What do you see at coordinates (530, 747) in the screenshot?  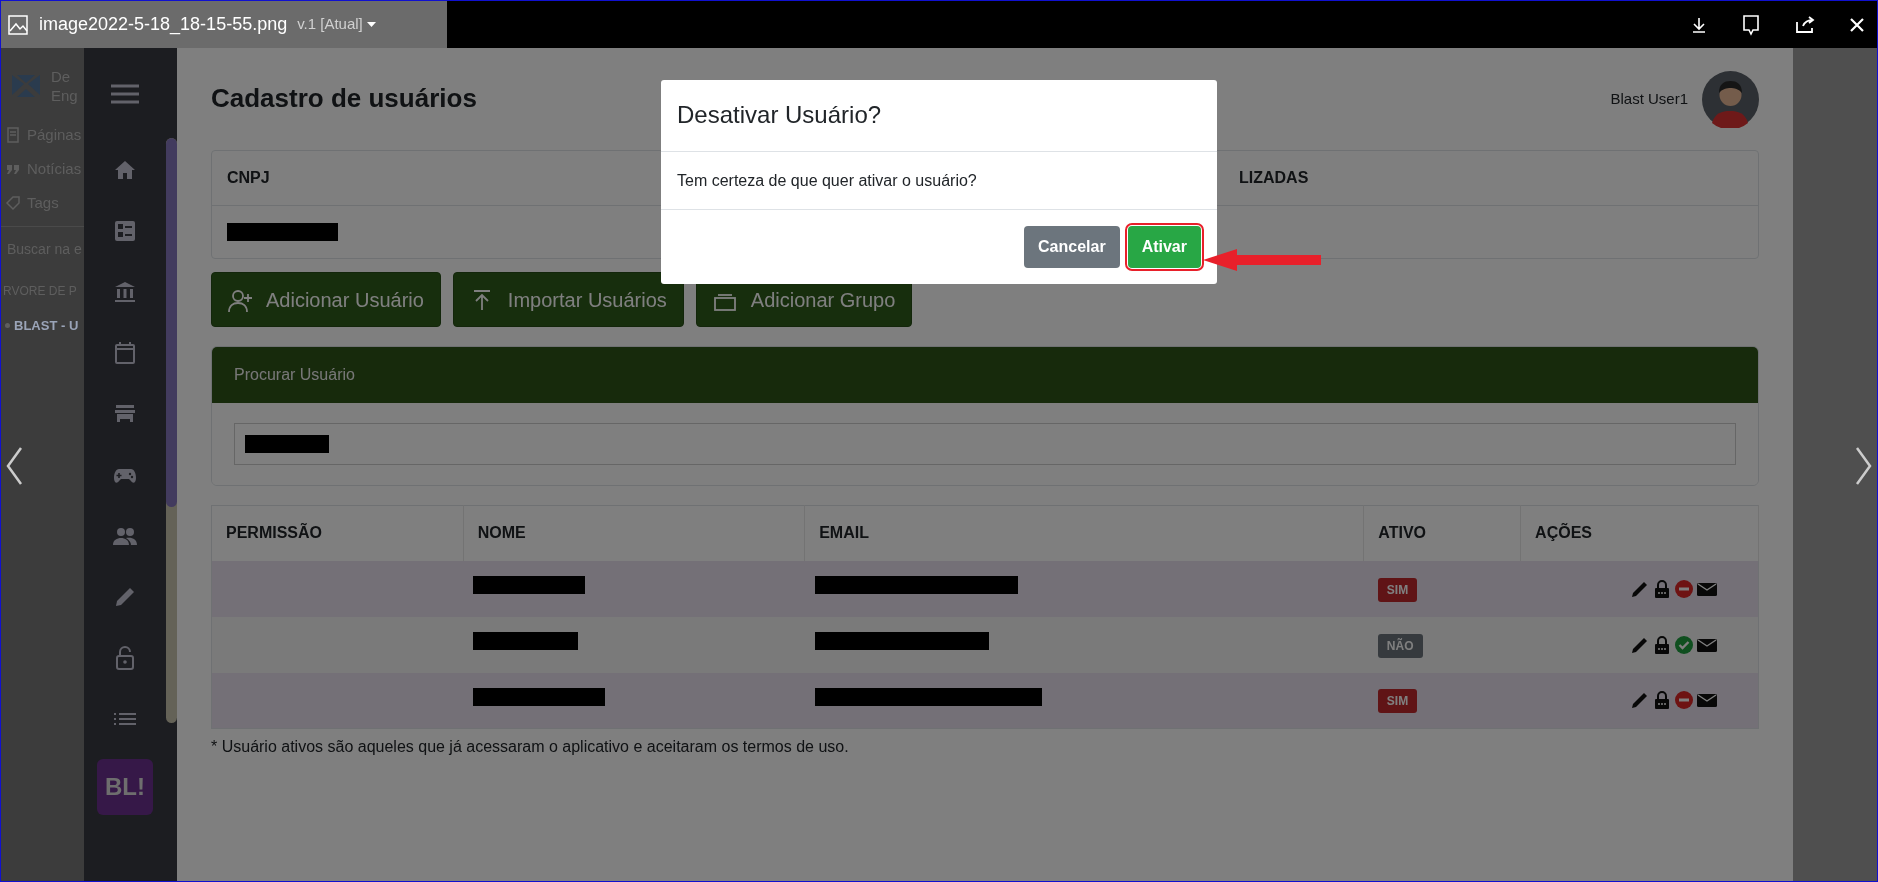 I see `footnote: * Usuário ativos são aqueles que já acessaram o aplicativo e aceitaram os termos de uso.` at bounding box center [530, 747].